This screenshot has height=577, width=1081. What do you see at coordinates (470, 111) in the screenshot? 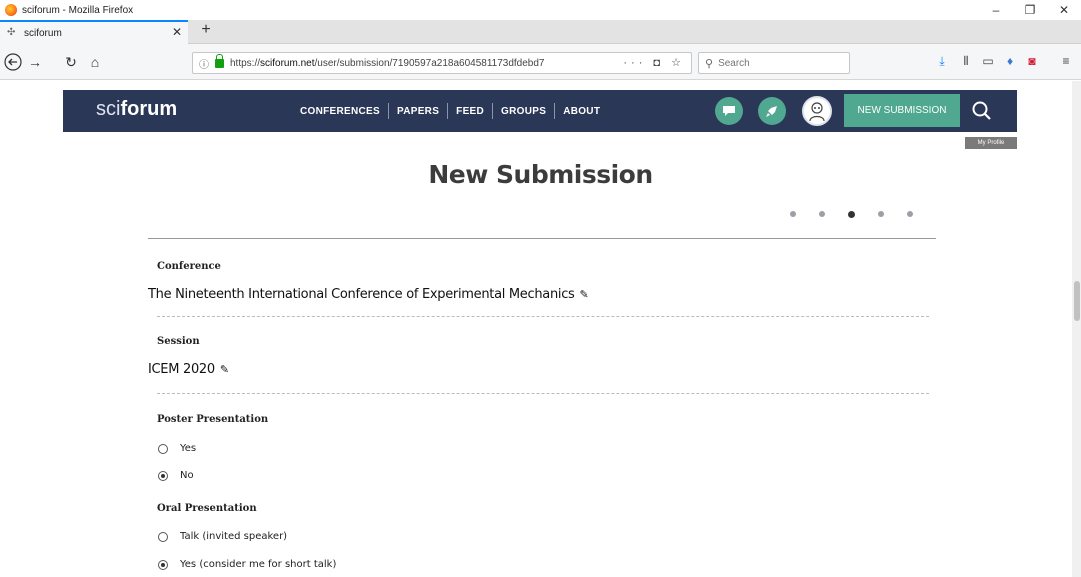
I see `nav-feed: FEED` at bounding box center [470, 111].